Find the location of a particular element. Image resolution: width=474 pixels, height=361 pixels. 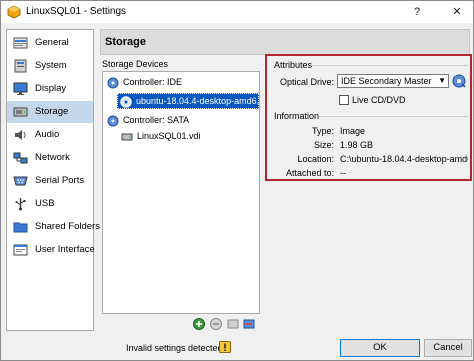

sata-controller-icon is located at coordinates (113, 121).